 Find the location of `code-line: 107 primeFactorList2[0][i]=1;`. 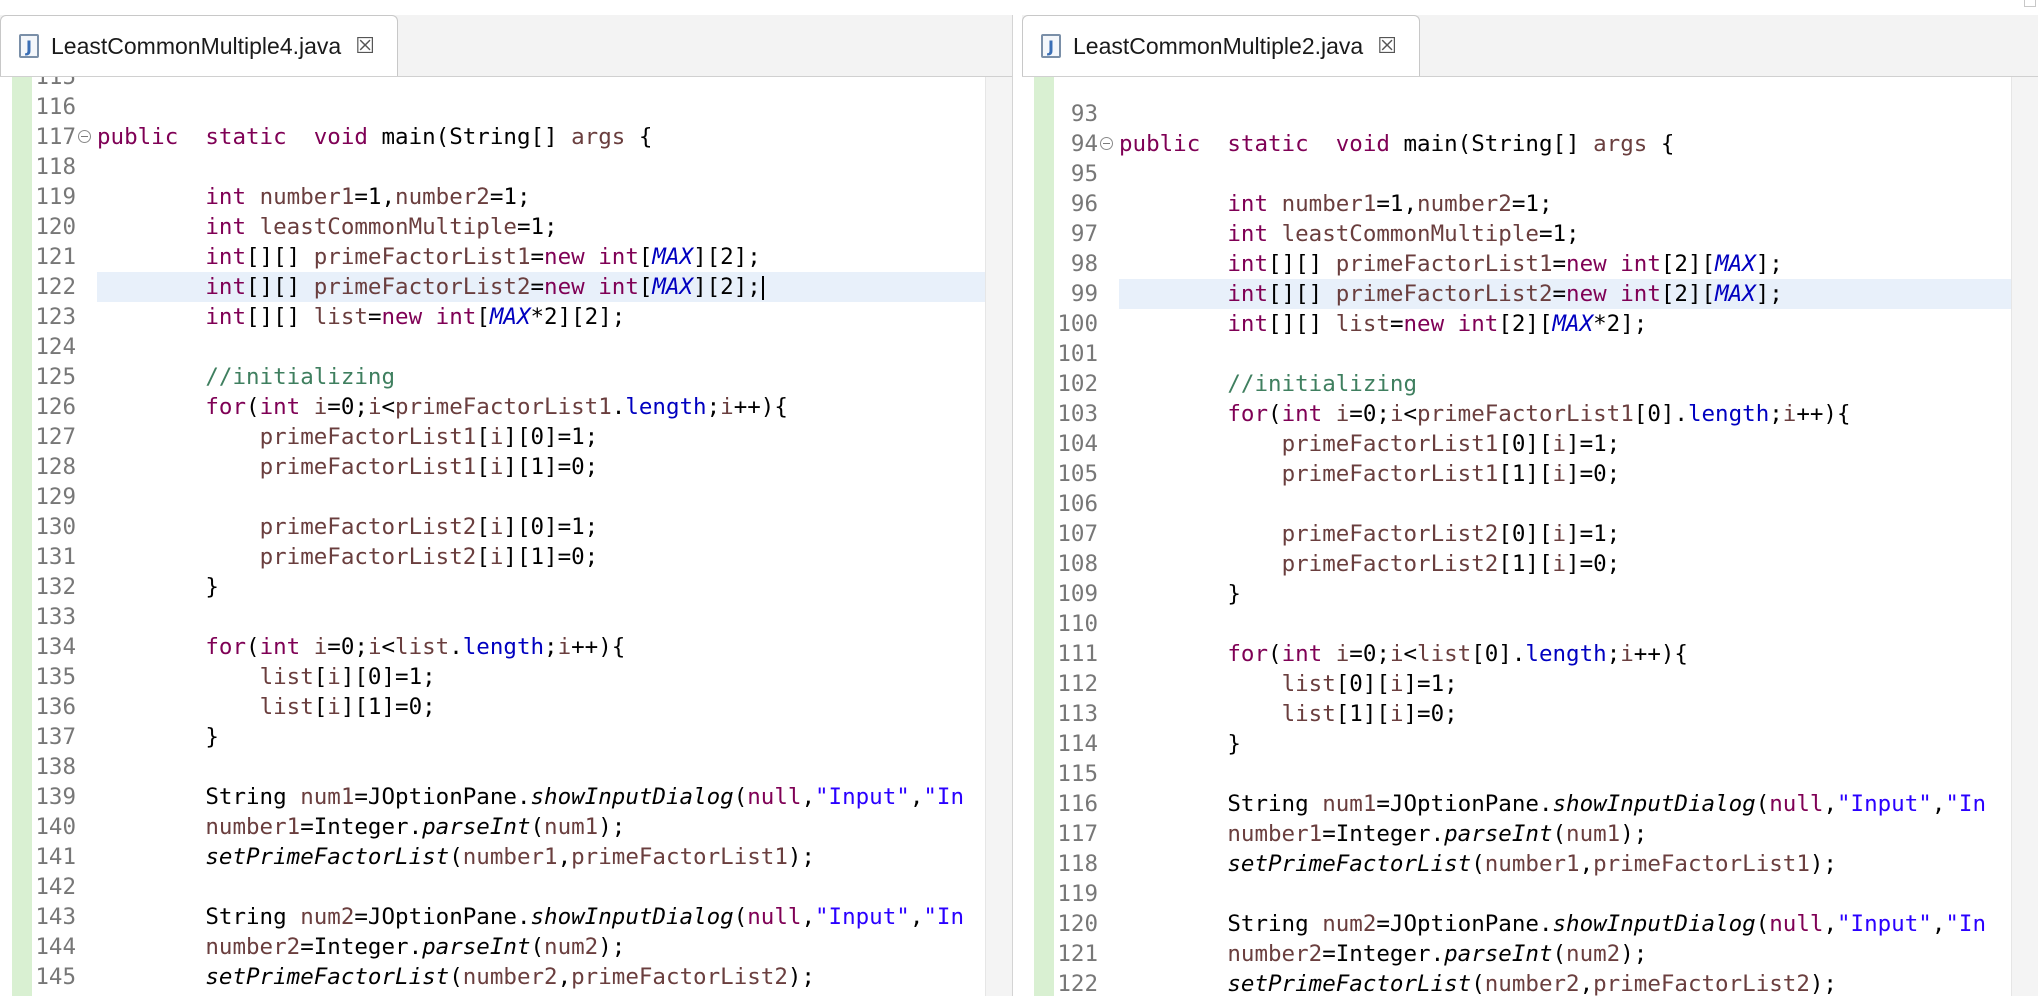

code-line: 107 primeFactorList2[0][i]=1; is located at coordinates (1517, 534).